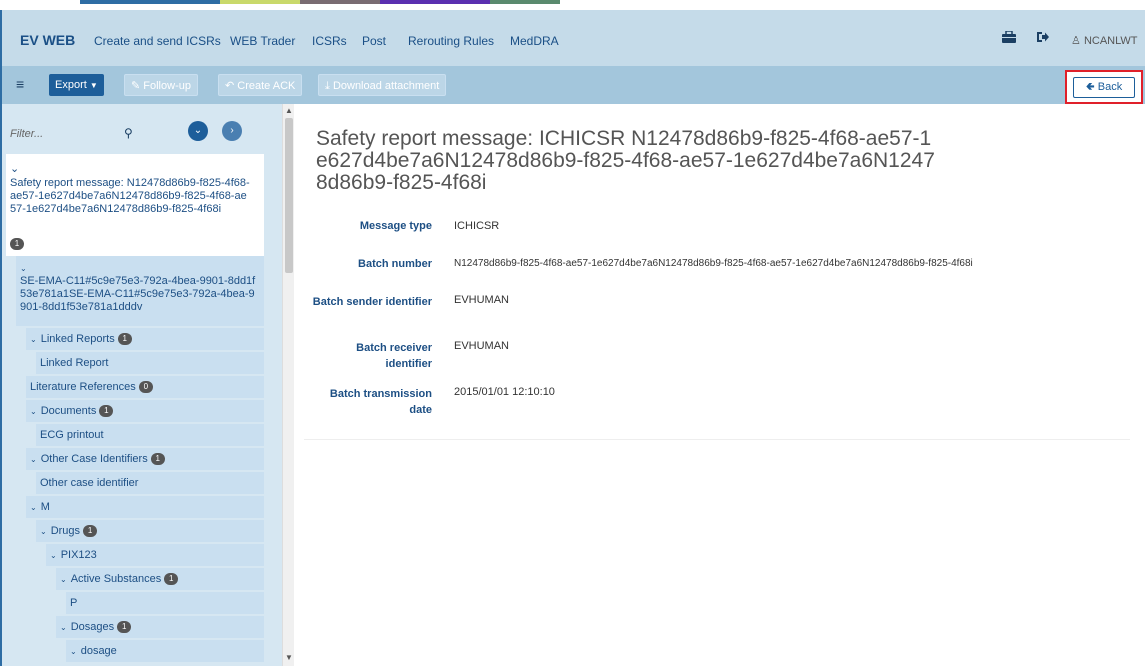 The height and width of the screenshot is (666, 1145). I want to click on scroll-up-icon: ▲, so click(289, 110).